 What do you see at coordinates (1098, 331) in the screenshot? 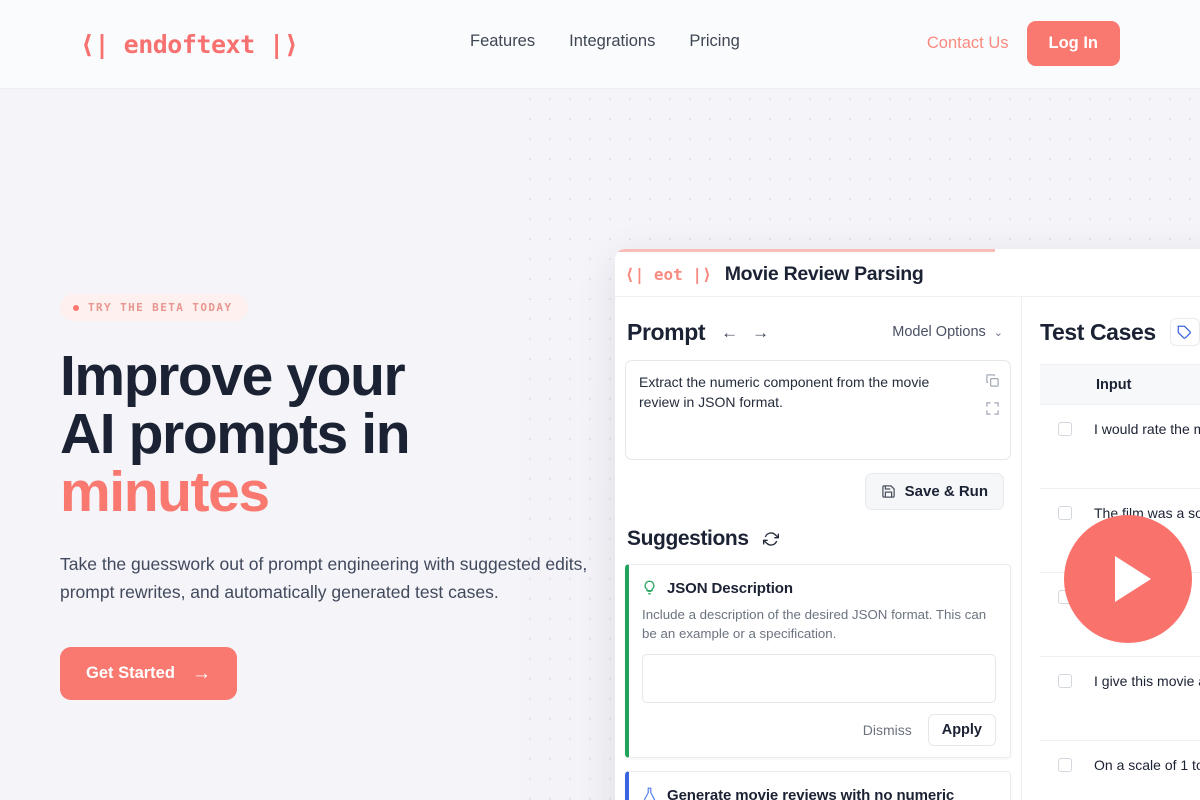
I see `test-cases-heading: Test Cases` at bounding box center [1098, 331].